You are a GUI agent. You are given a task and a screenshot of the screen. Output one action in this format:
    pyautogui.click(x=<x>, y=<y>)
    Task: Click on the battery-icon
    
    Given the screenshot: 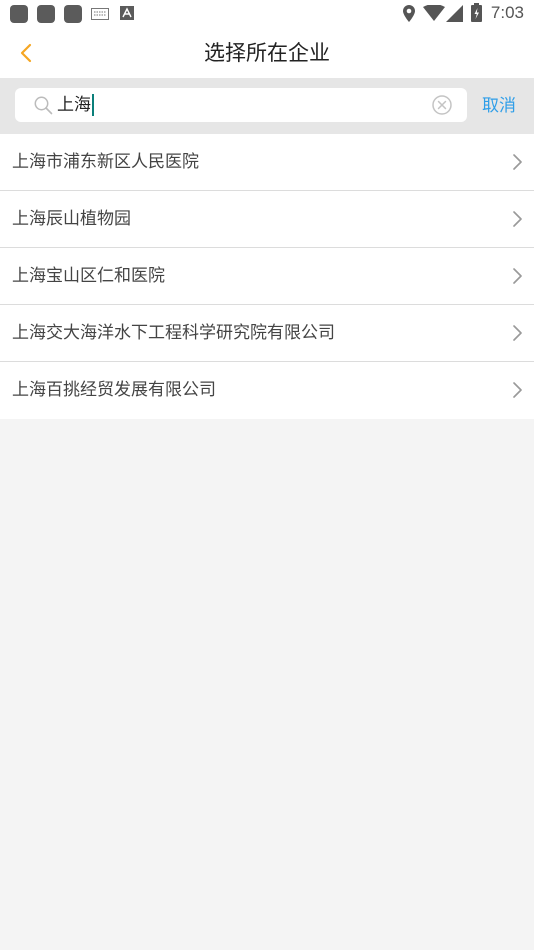 What is the action you would take?
    pyautogui.click(x=476, y=12)
    